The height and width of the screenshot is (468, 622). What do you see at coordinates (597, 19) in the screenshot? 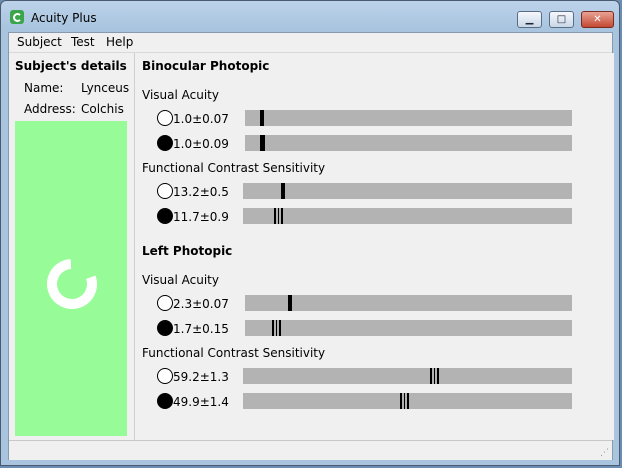
I see `close-button: ✕` at bounding box center [597, 19].